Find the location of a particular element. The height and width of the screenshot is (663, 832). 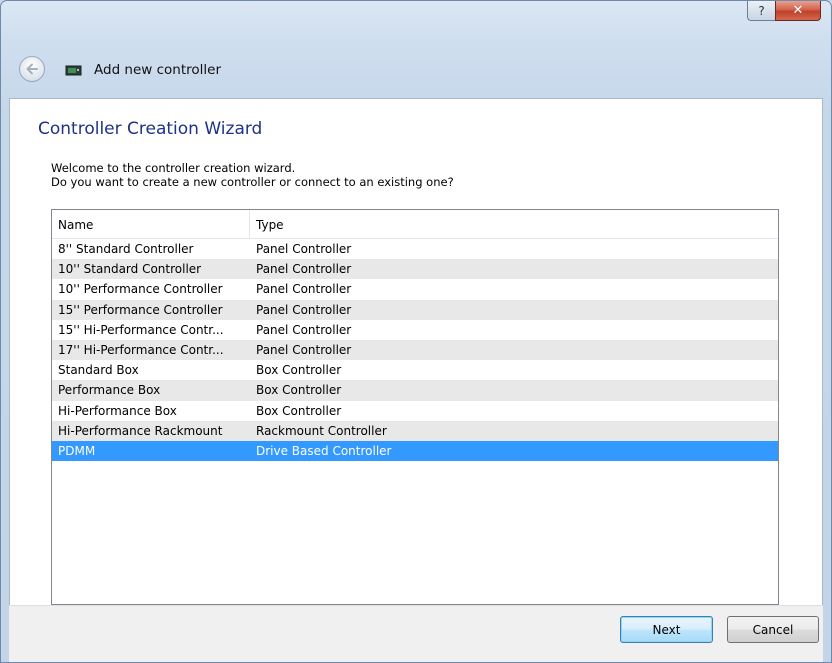

list-item-name: Hi-Performance Box is located at coordinates (117, 410).